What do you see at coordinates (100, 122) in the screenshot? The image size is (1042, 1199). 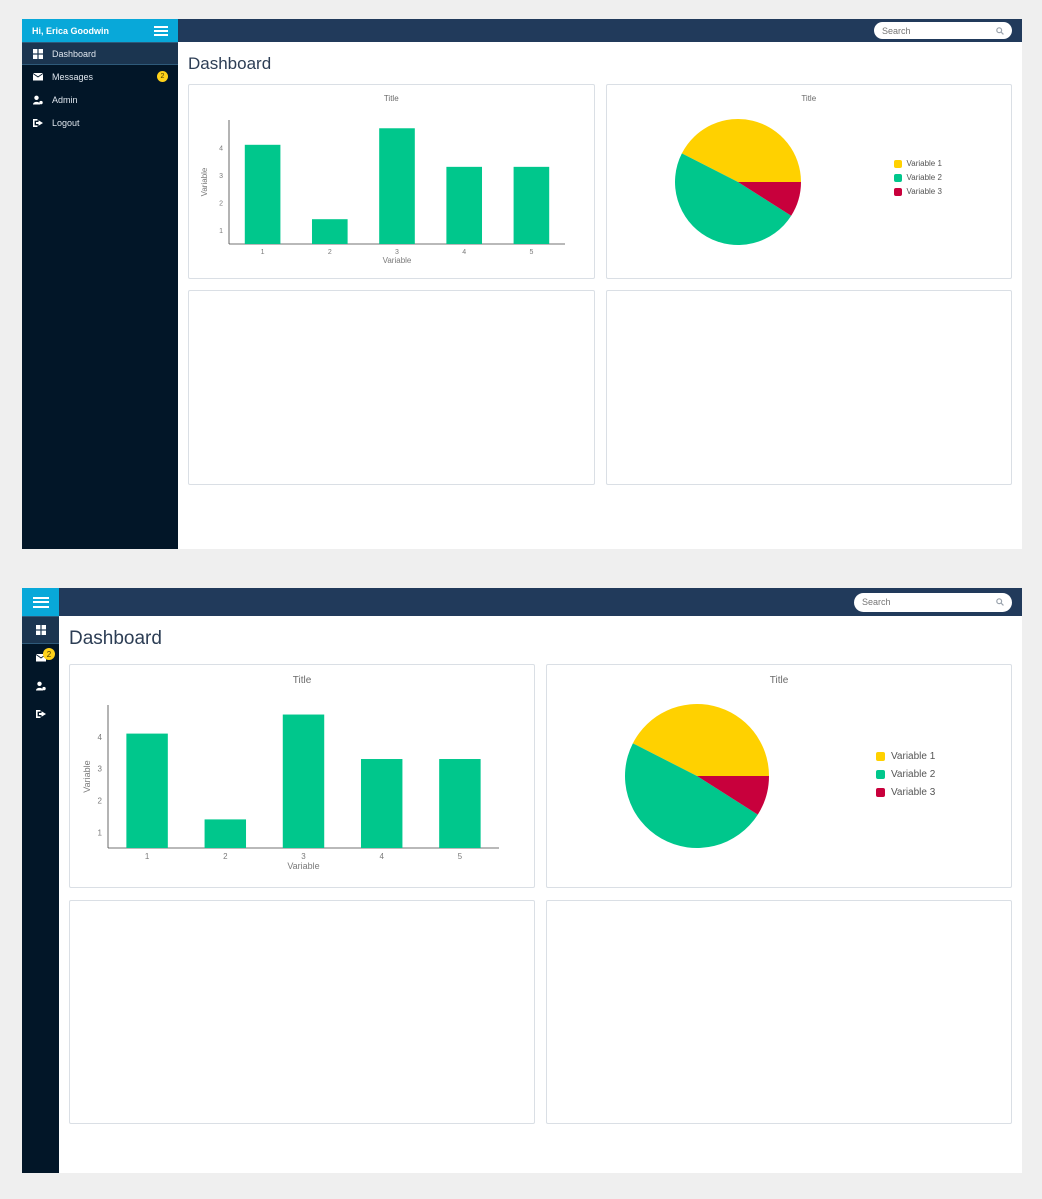 I see `nav-item-logout: Logout` at bounding box center [100, 122].